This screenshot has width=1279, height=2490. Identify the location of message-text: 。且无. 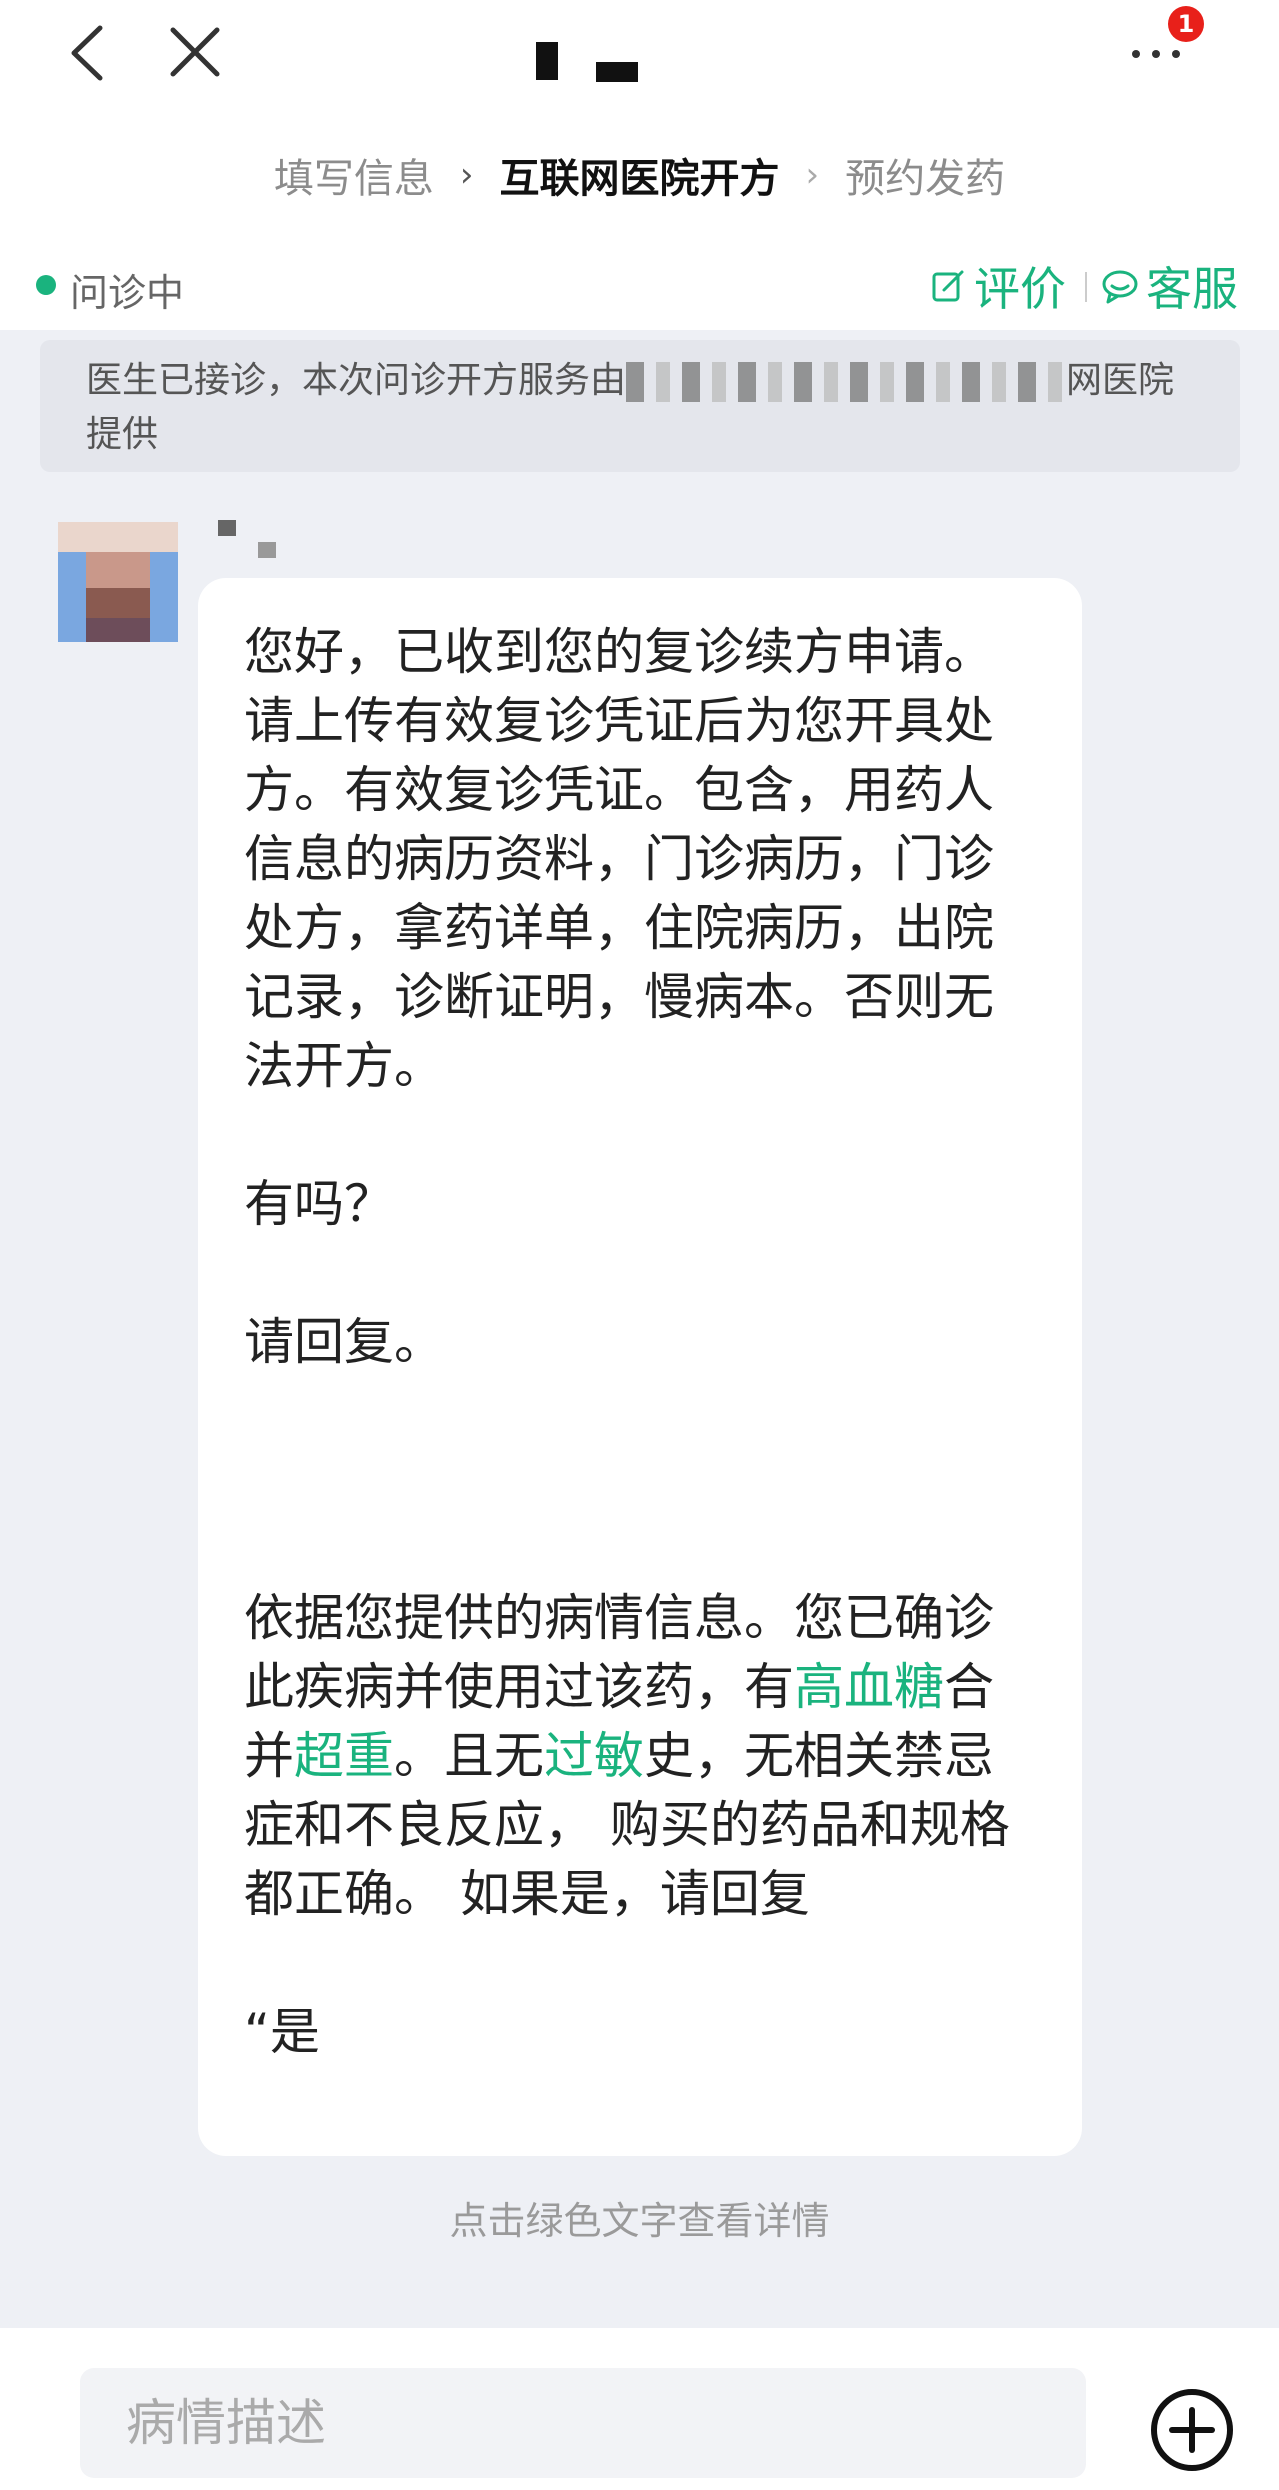
(469, 1756).